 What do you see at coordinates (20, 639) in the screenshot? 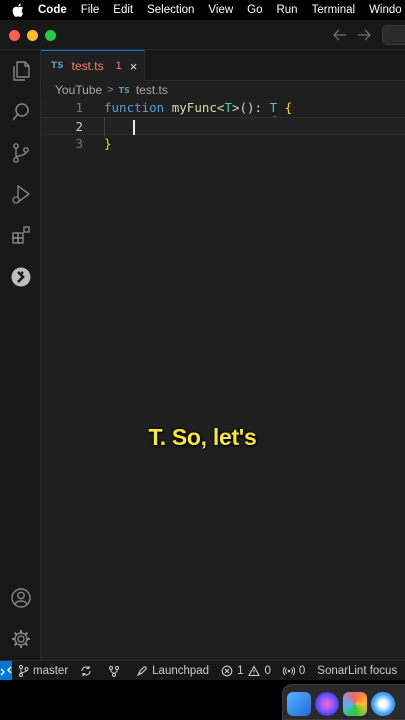
I see `gear-icon` at bounding box center [20, 639].